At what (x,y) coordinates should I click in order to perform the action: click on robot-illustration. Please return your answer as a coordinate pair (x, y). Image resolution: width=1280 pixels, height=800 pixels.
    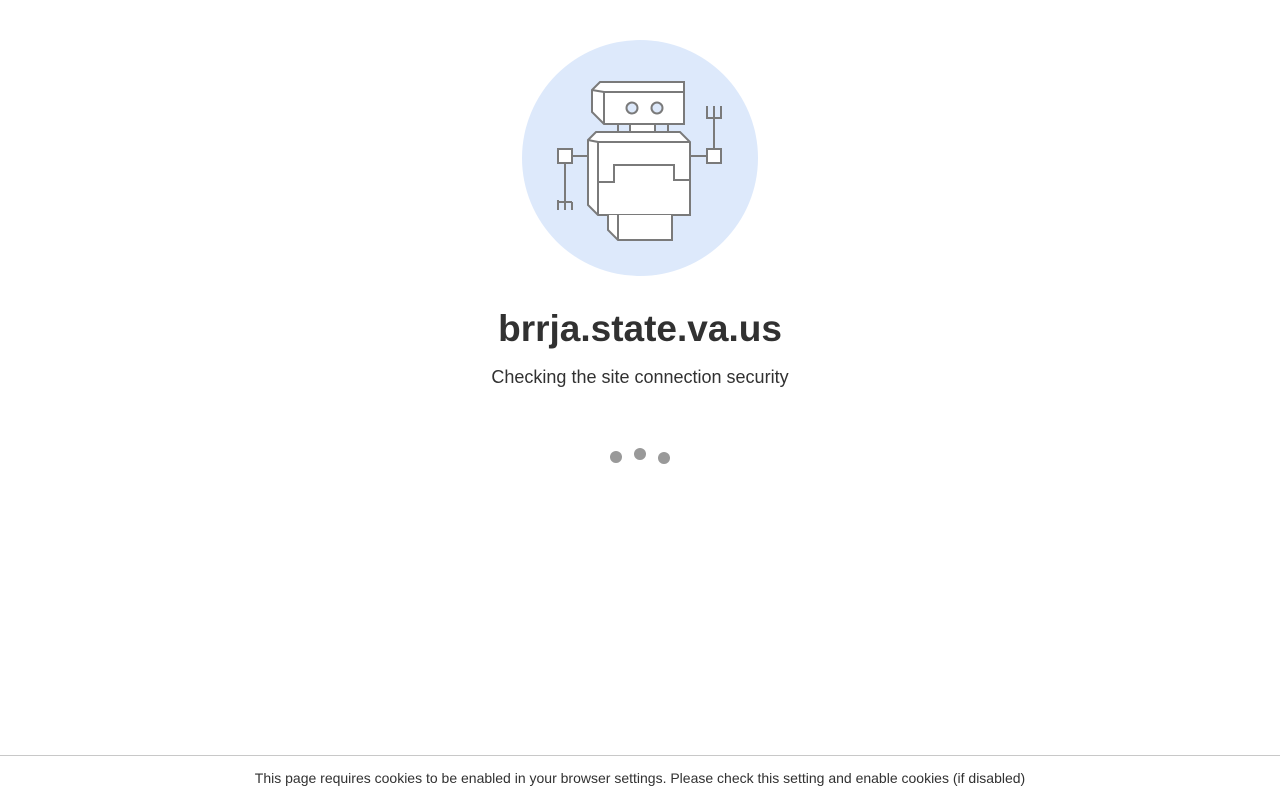
    Looking at the image, I should click on (640, 158).